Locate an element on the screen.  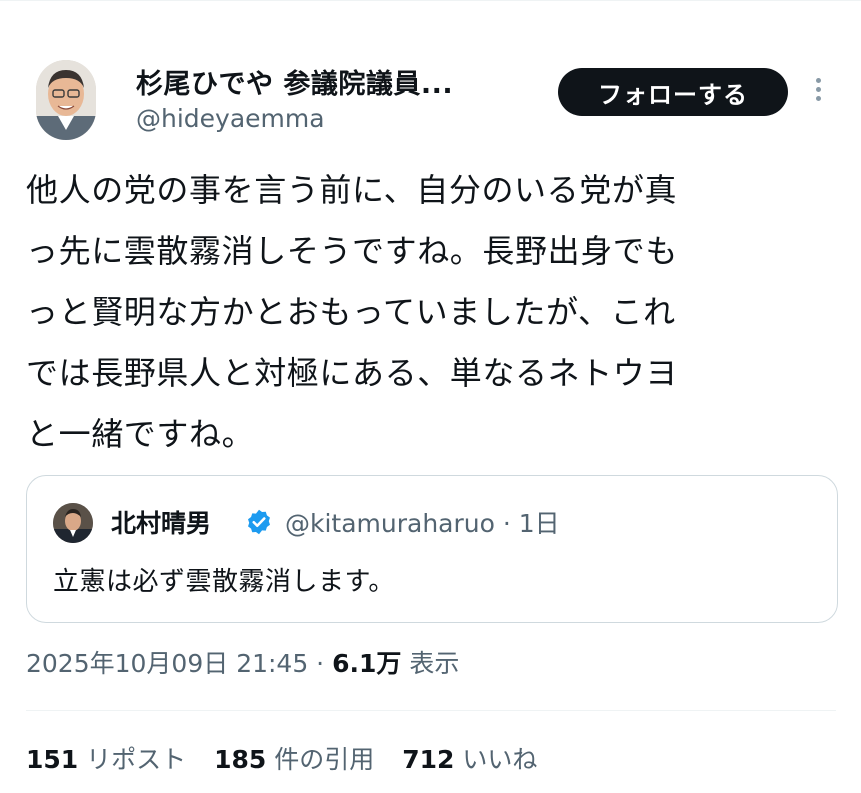
quote-count: 185 is located at coordinates (240, 759).